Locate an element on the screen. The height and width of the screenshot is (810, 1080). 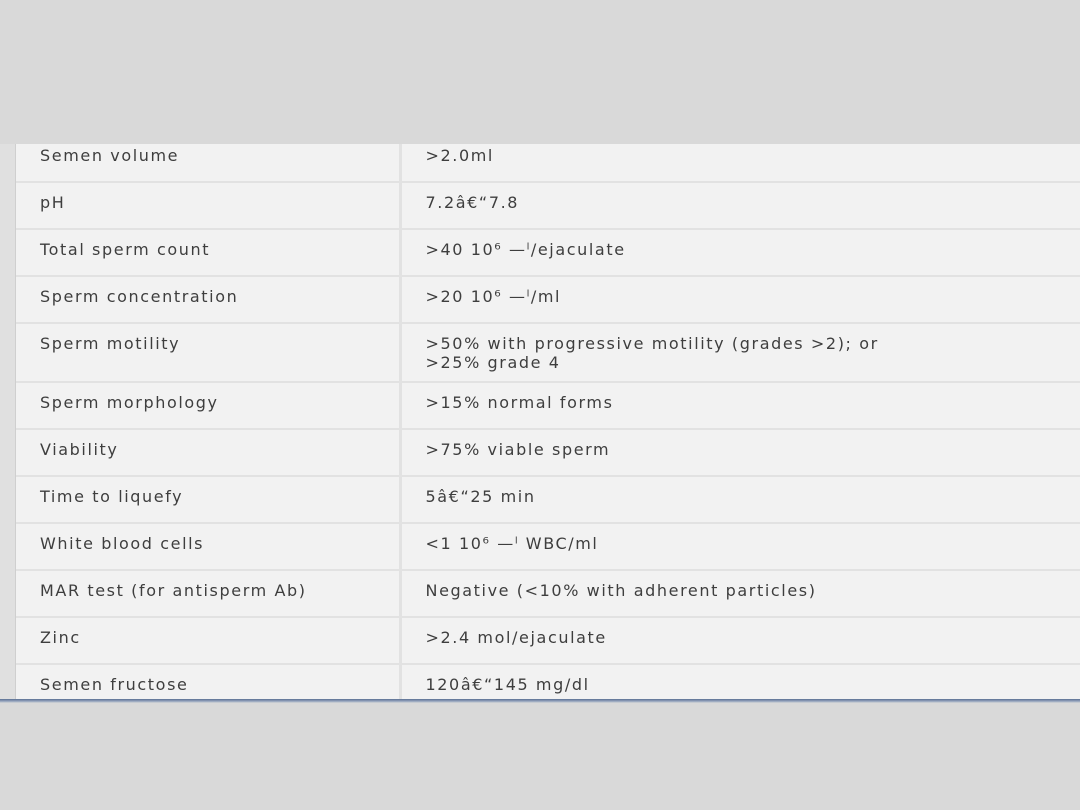
parameter-cell: Total sperm count is located at coordinates (209, 252).